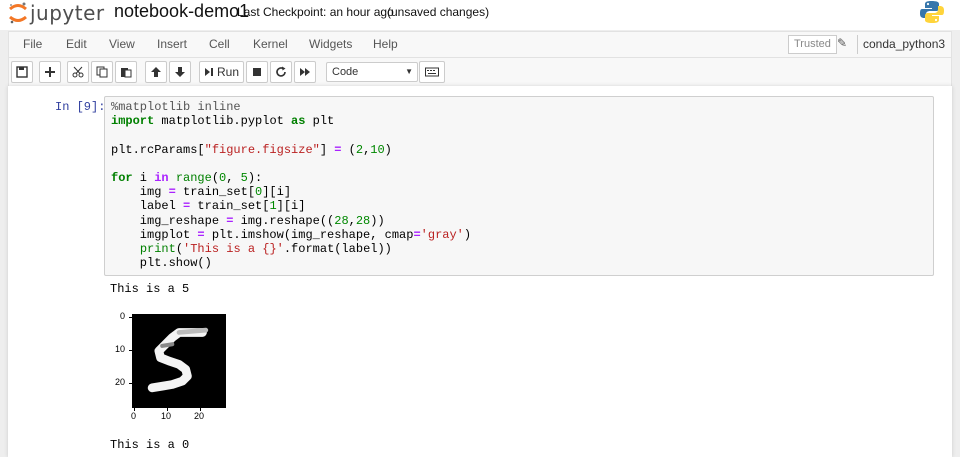  What do you see at coordinates (385, 44) in the screenshot?
I see `menu-help: Help` at bounding box center [385, 44].